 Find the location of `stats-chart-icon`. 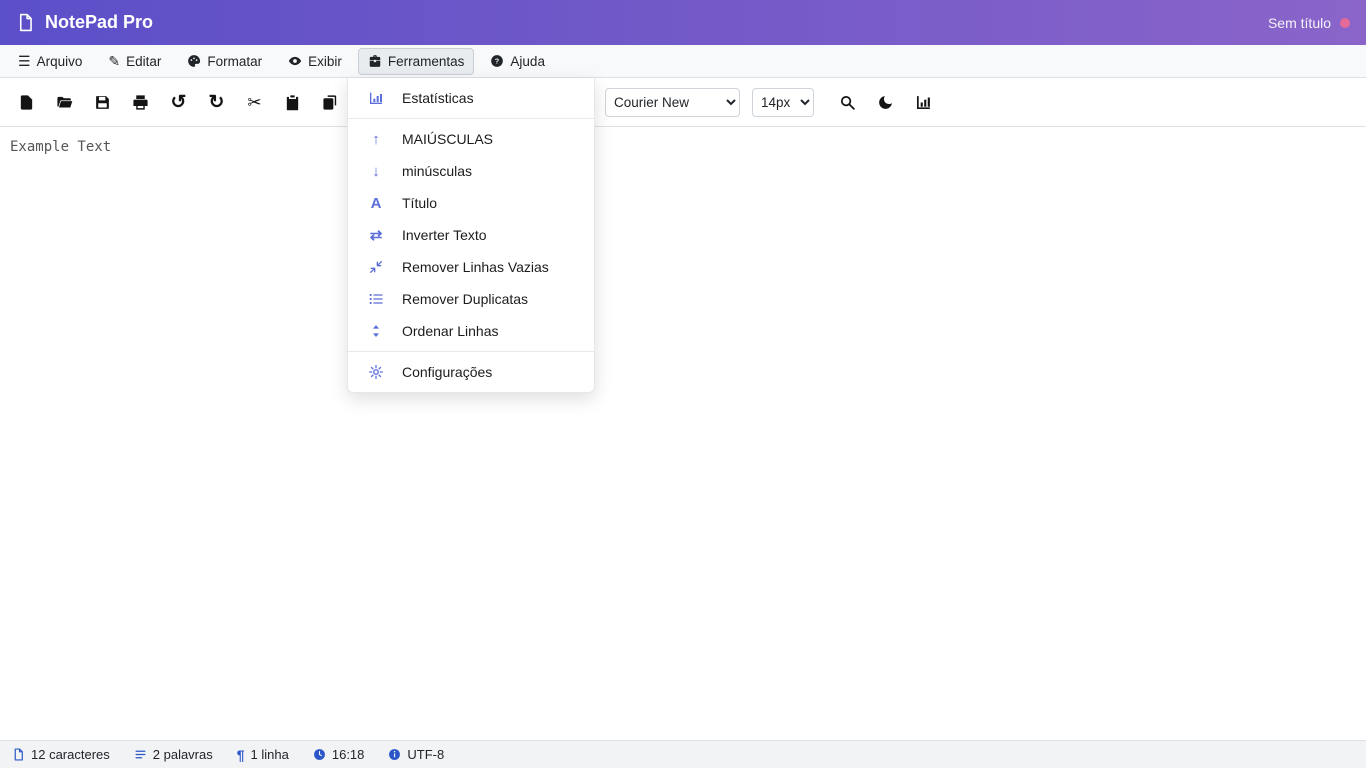

stats-chart-icon is located at coordinates (376, 98).